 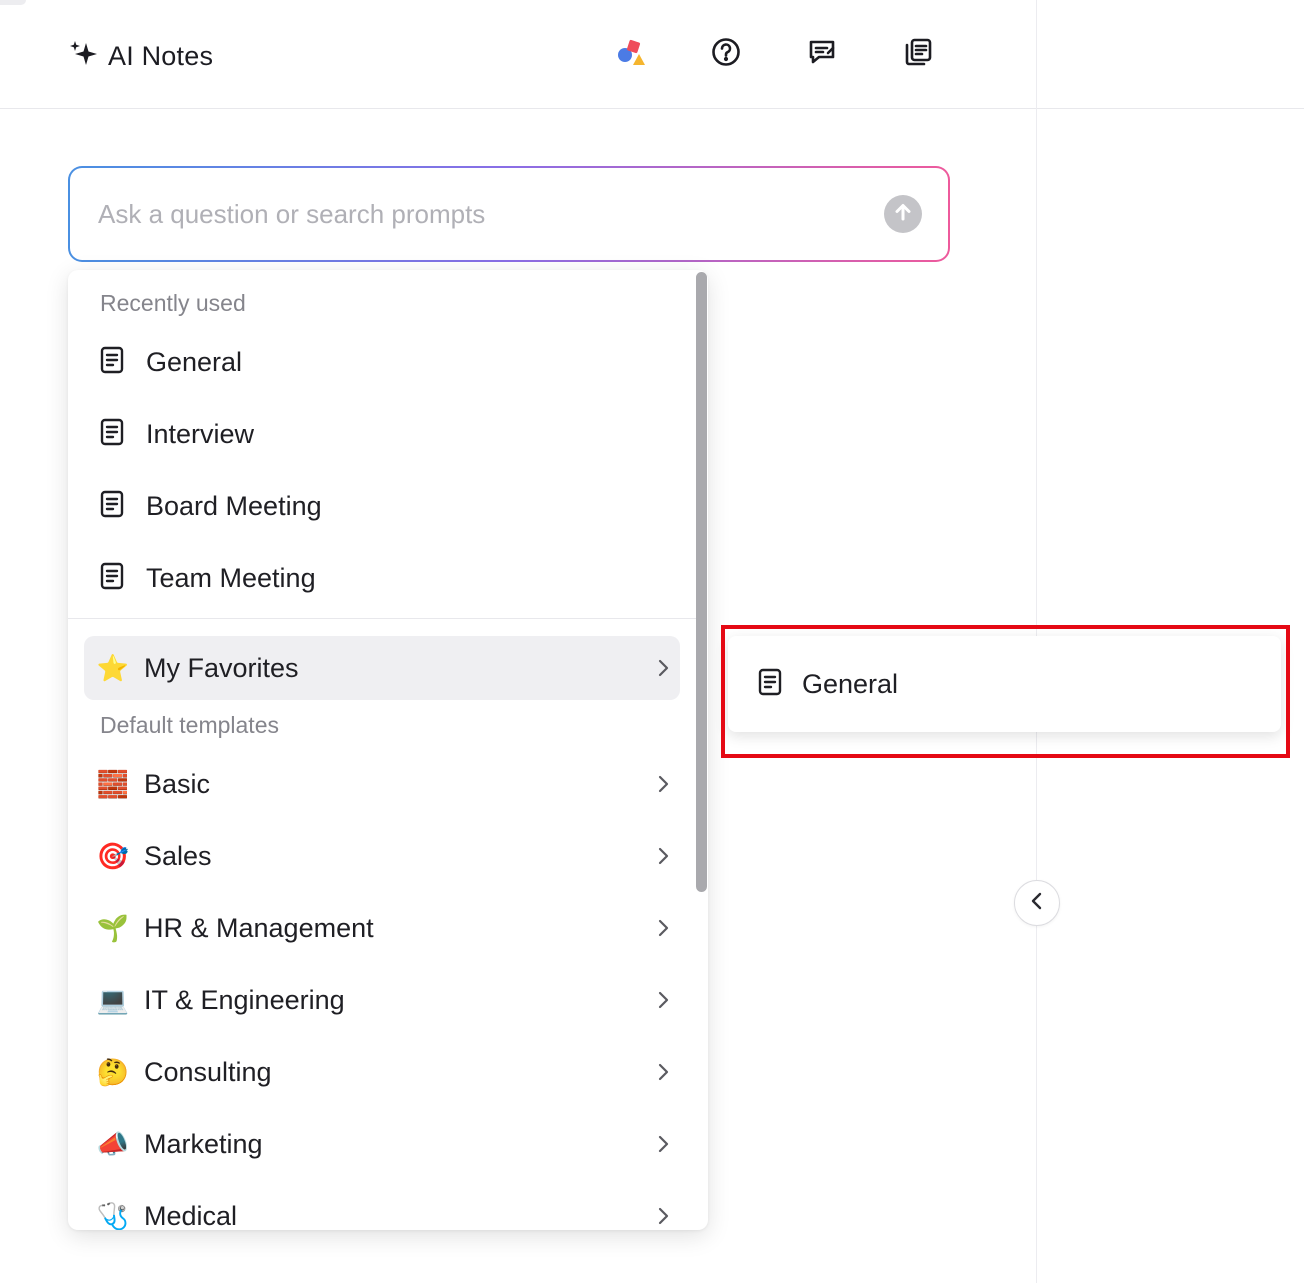 I want to click on sparkle-icon, so click(x=84, y=56).